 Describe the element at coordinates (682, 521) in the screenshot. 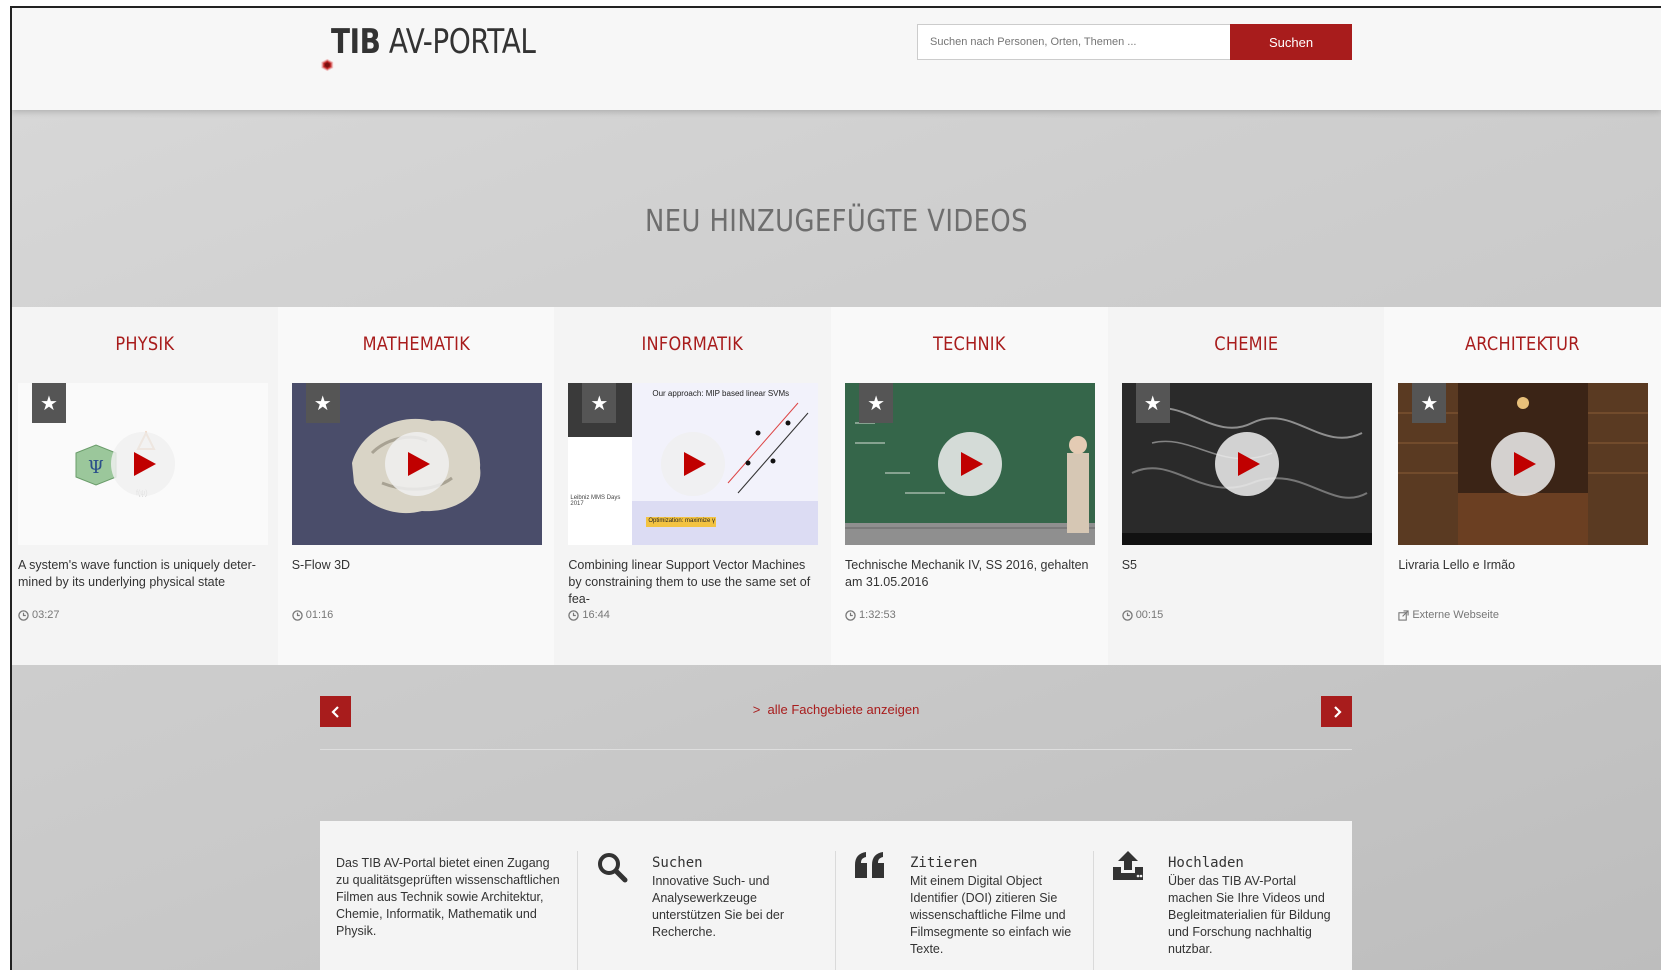

I see `slide-highlight: Optimization: maximize γ` at that location.